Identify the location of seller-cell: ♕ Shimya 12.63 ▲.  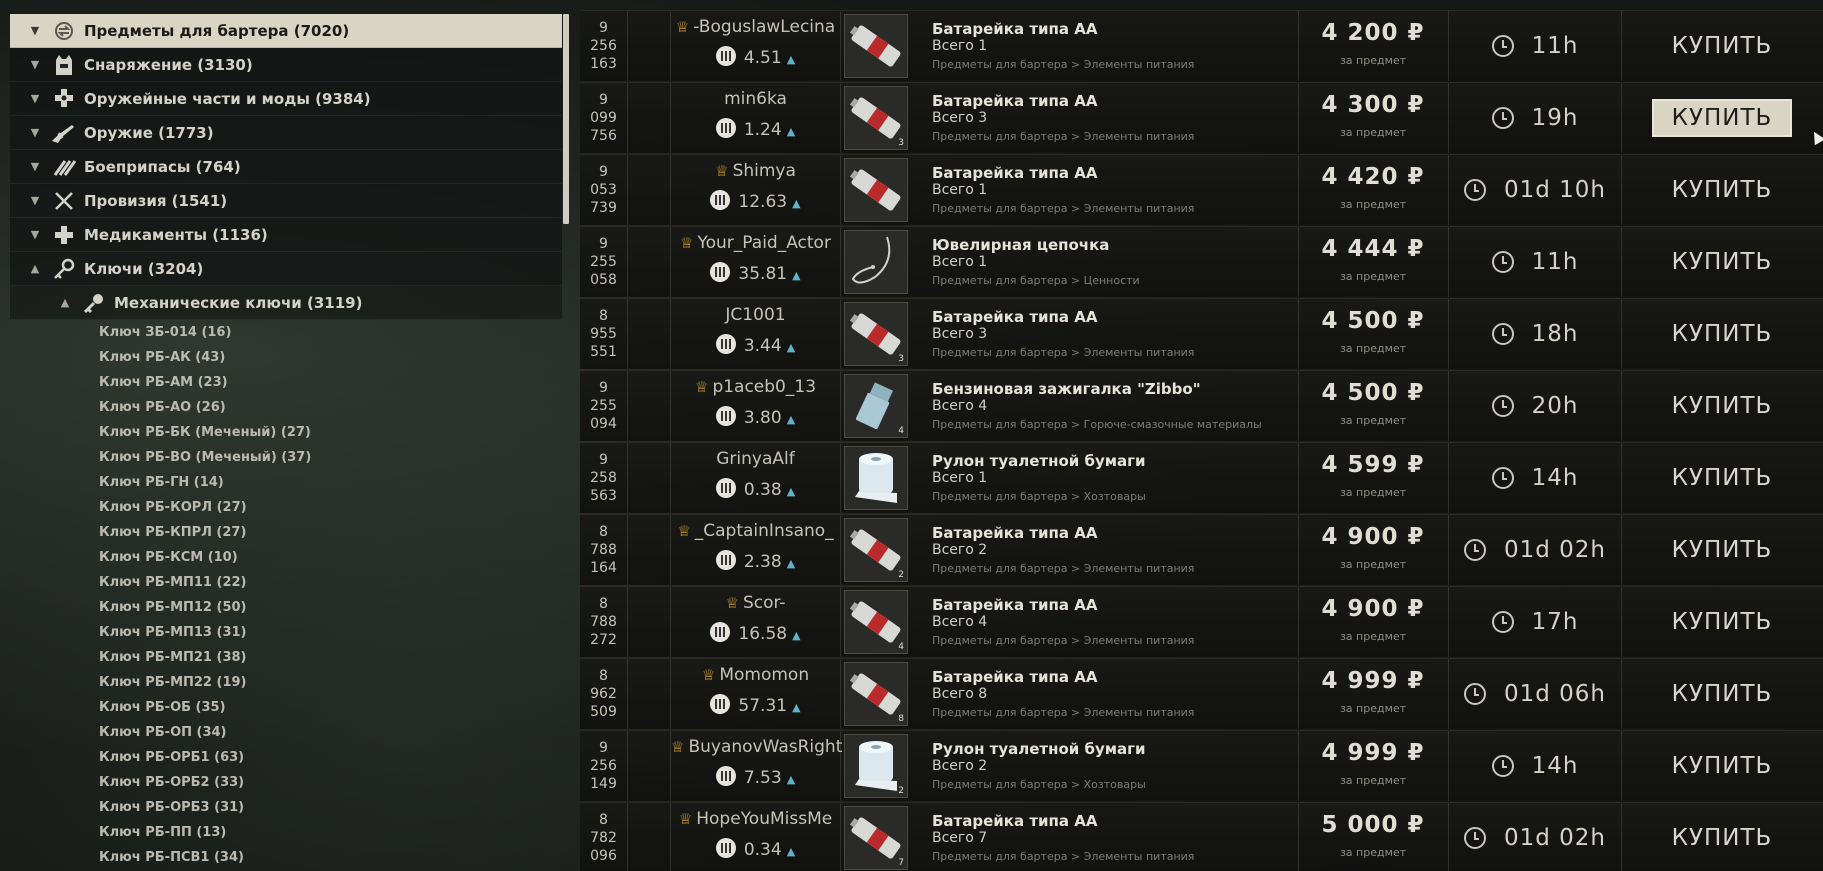
(756, 190).